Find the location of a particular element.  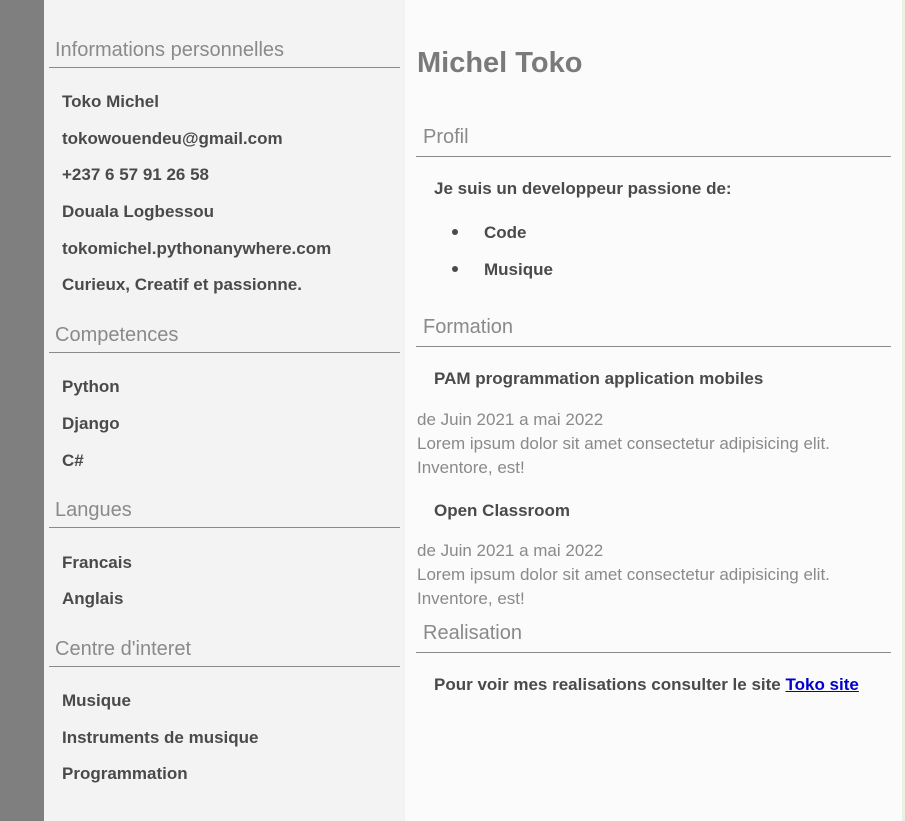

projects-title: Realisation is located at coordinates (653, 636).